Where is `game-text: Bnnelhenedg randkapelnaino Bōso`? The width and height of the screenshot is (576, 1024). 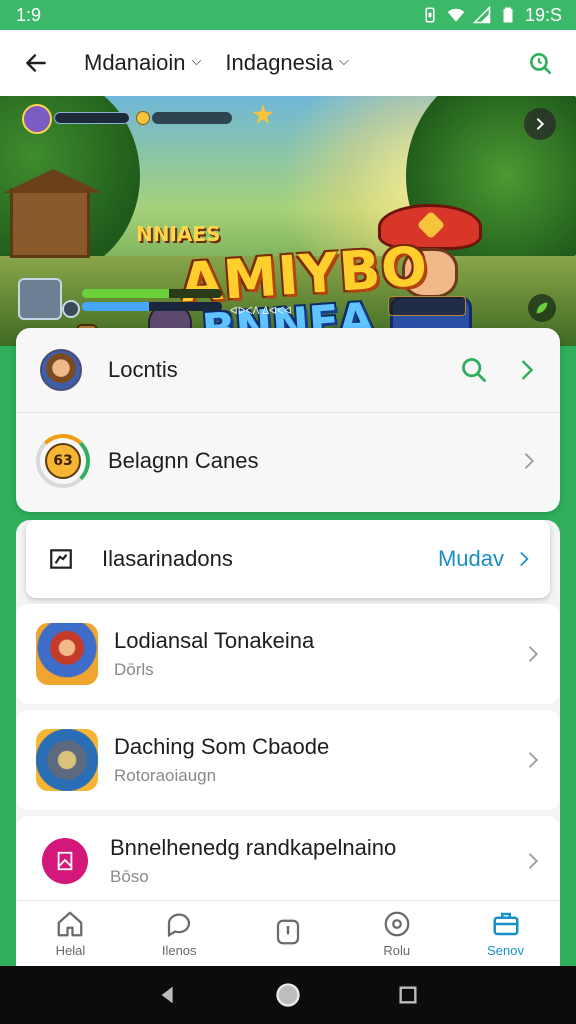 game-text: Bnnelhenedg randkapelnaino Bōso is located at coordinates (253, 861).